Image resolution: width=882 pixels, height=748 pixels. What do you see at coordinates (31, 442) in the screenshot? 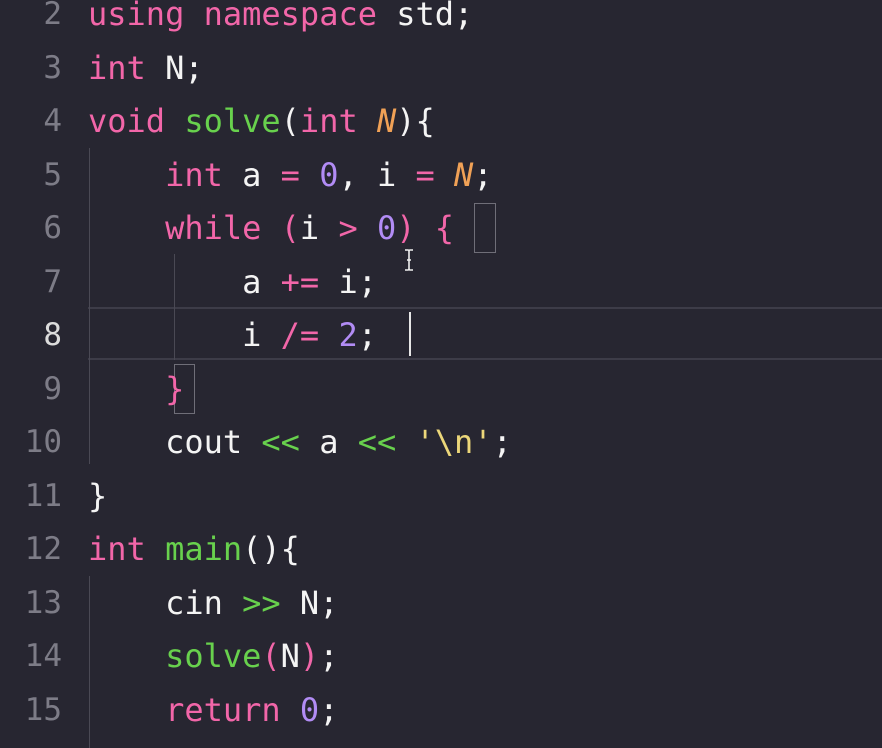
I see `line-number: 10` at bounding box center [31, 442].